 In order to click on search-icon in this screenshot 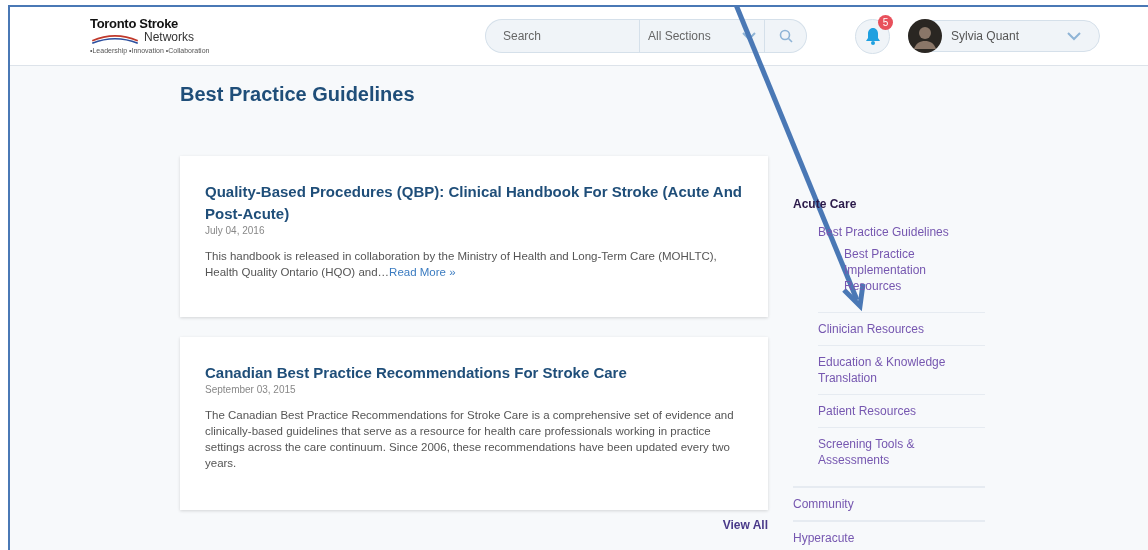, I will do `click(785, 36)`.